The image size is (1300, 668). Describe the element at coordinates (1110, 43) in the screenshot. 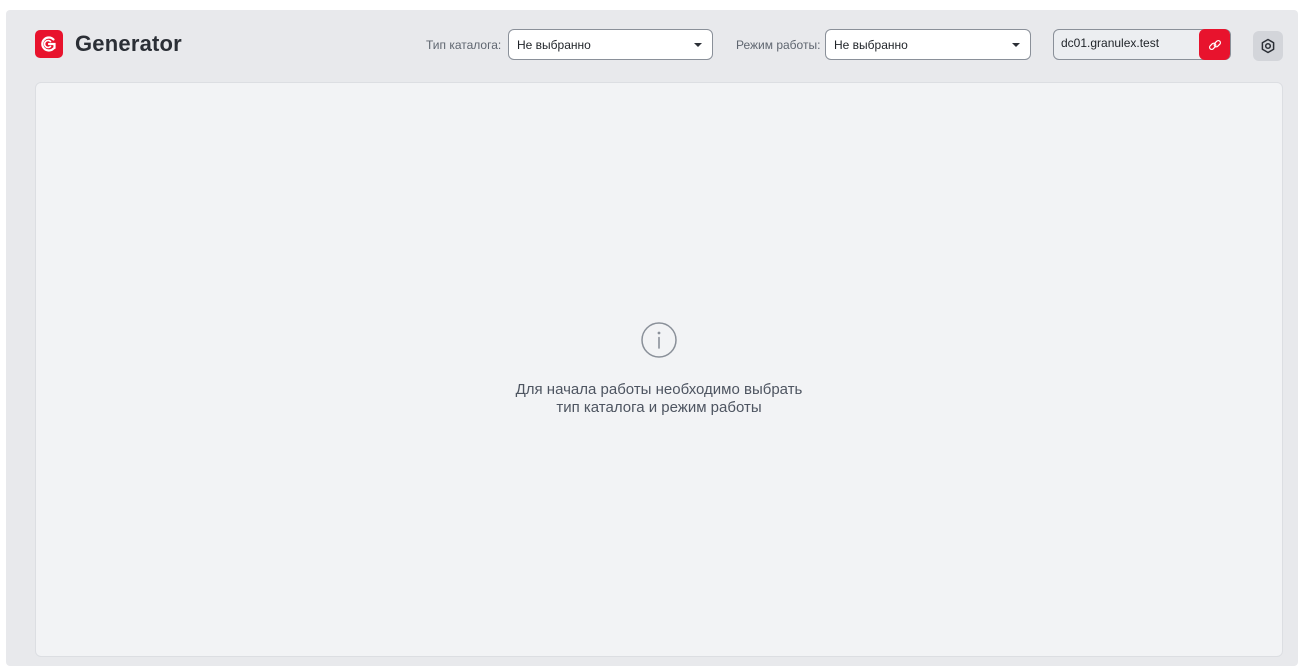

I see `host-value: dc01.granulex.test` at that location.